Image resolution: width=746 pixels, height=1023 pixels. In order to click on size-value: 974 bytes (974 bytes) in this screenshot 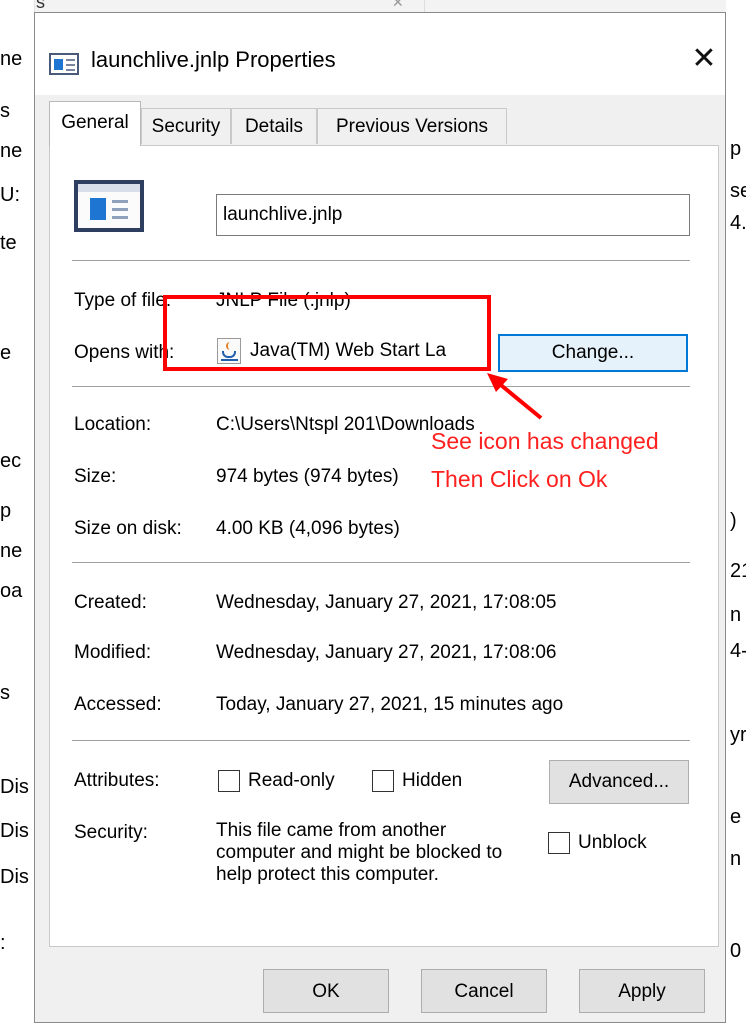, I will do `click(307, 476)`.